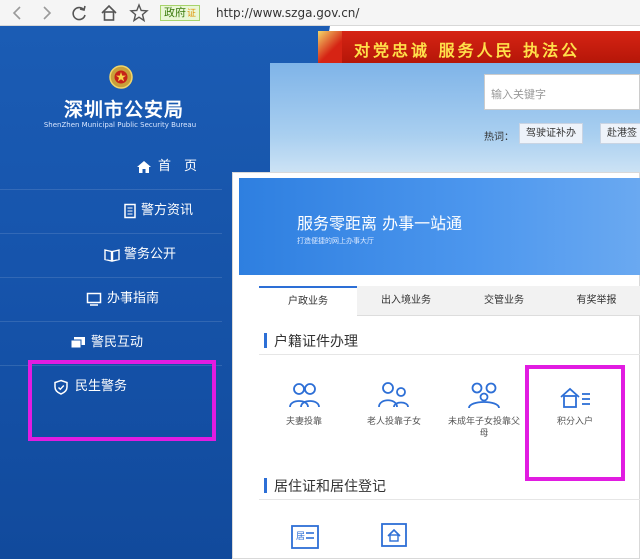 Image resolution: width=640 pixels, height=559 pixels. Describe the element at coordinates (130, 211) in the screenshot. I see `document-icon` at that location.